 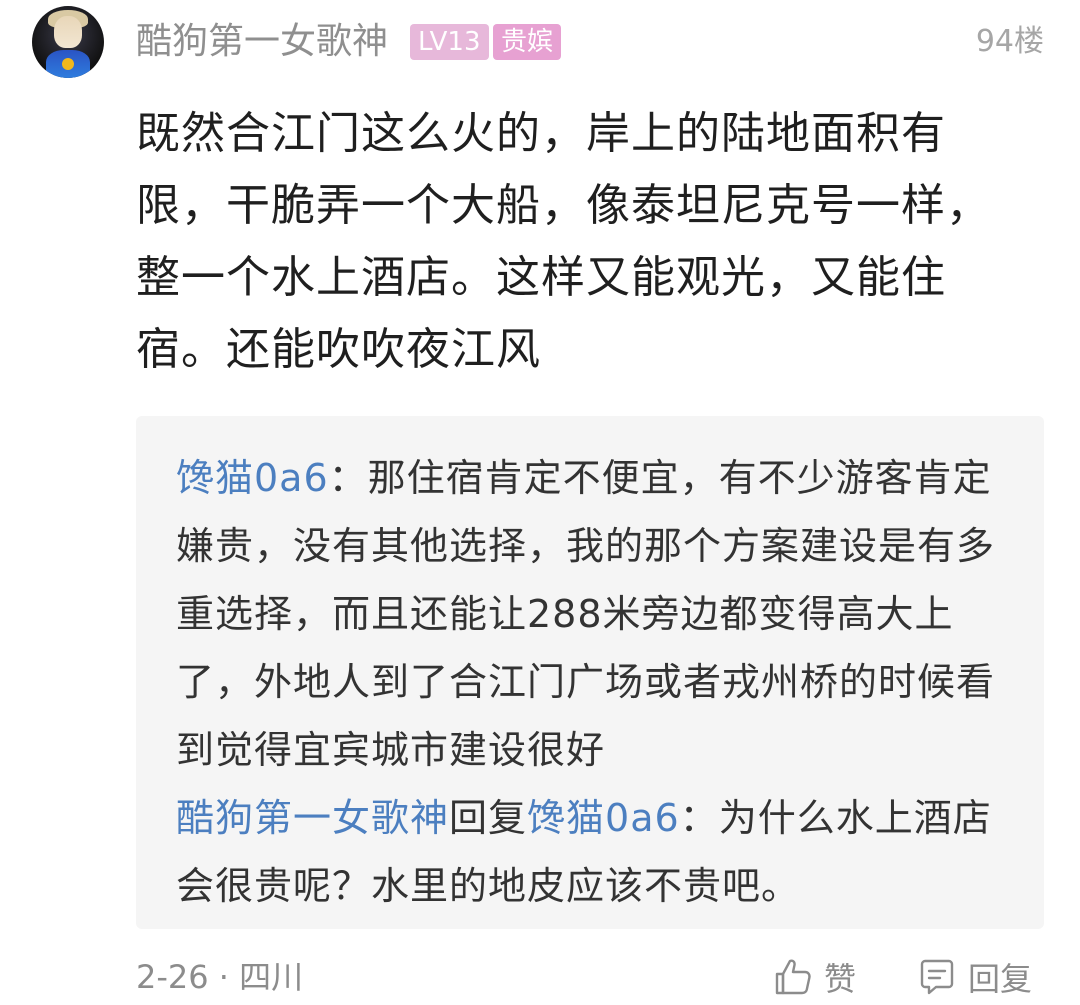 I want to click on reply-target: 馋猫0a6, so click(x=603, y=818).